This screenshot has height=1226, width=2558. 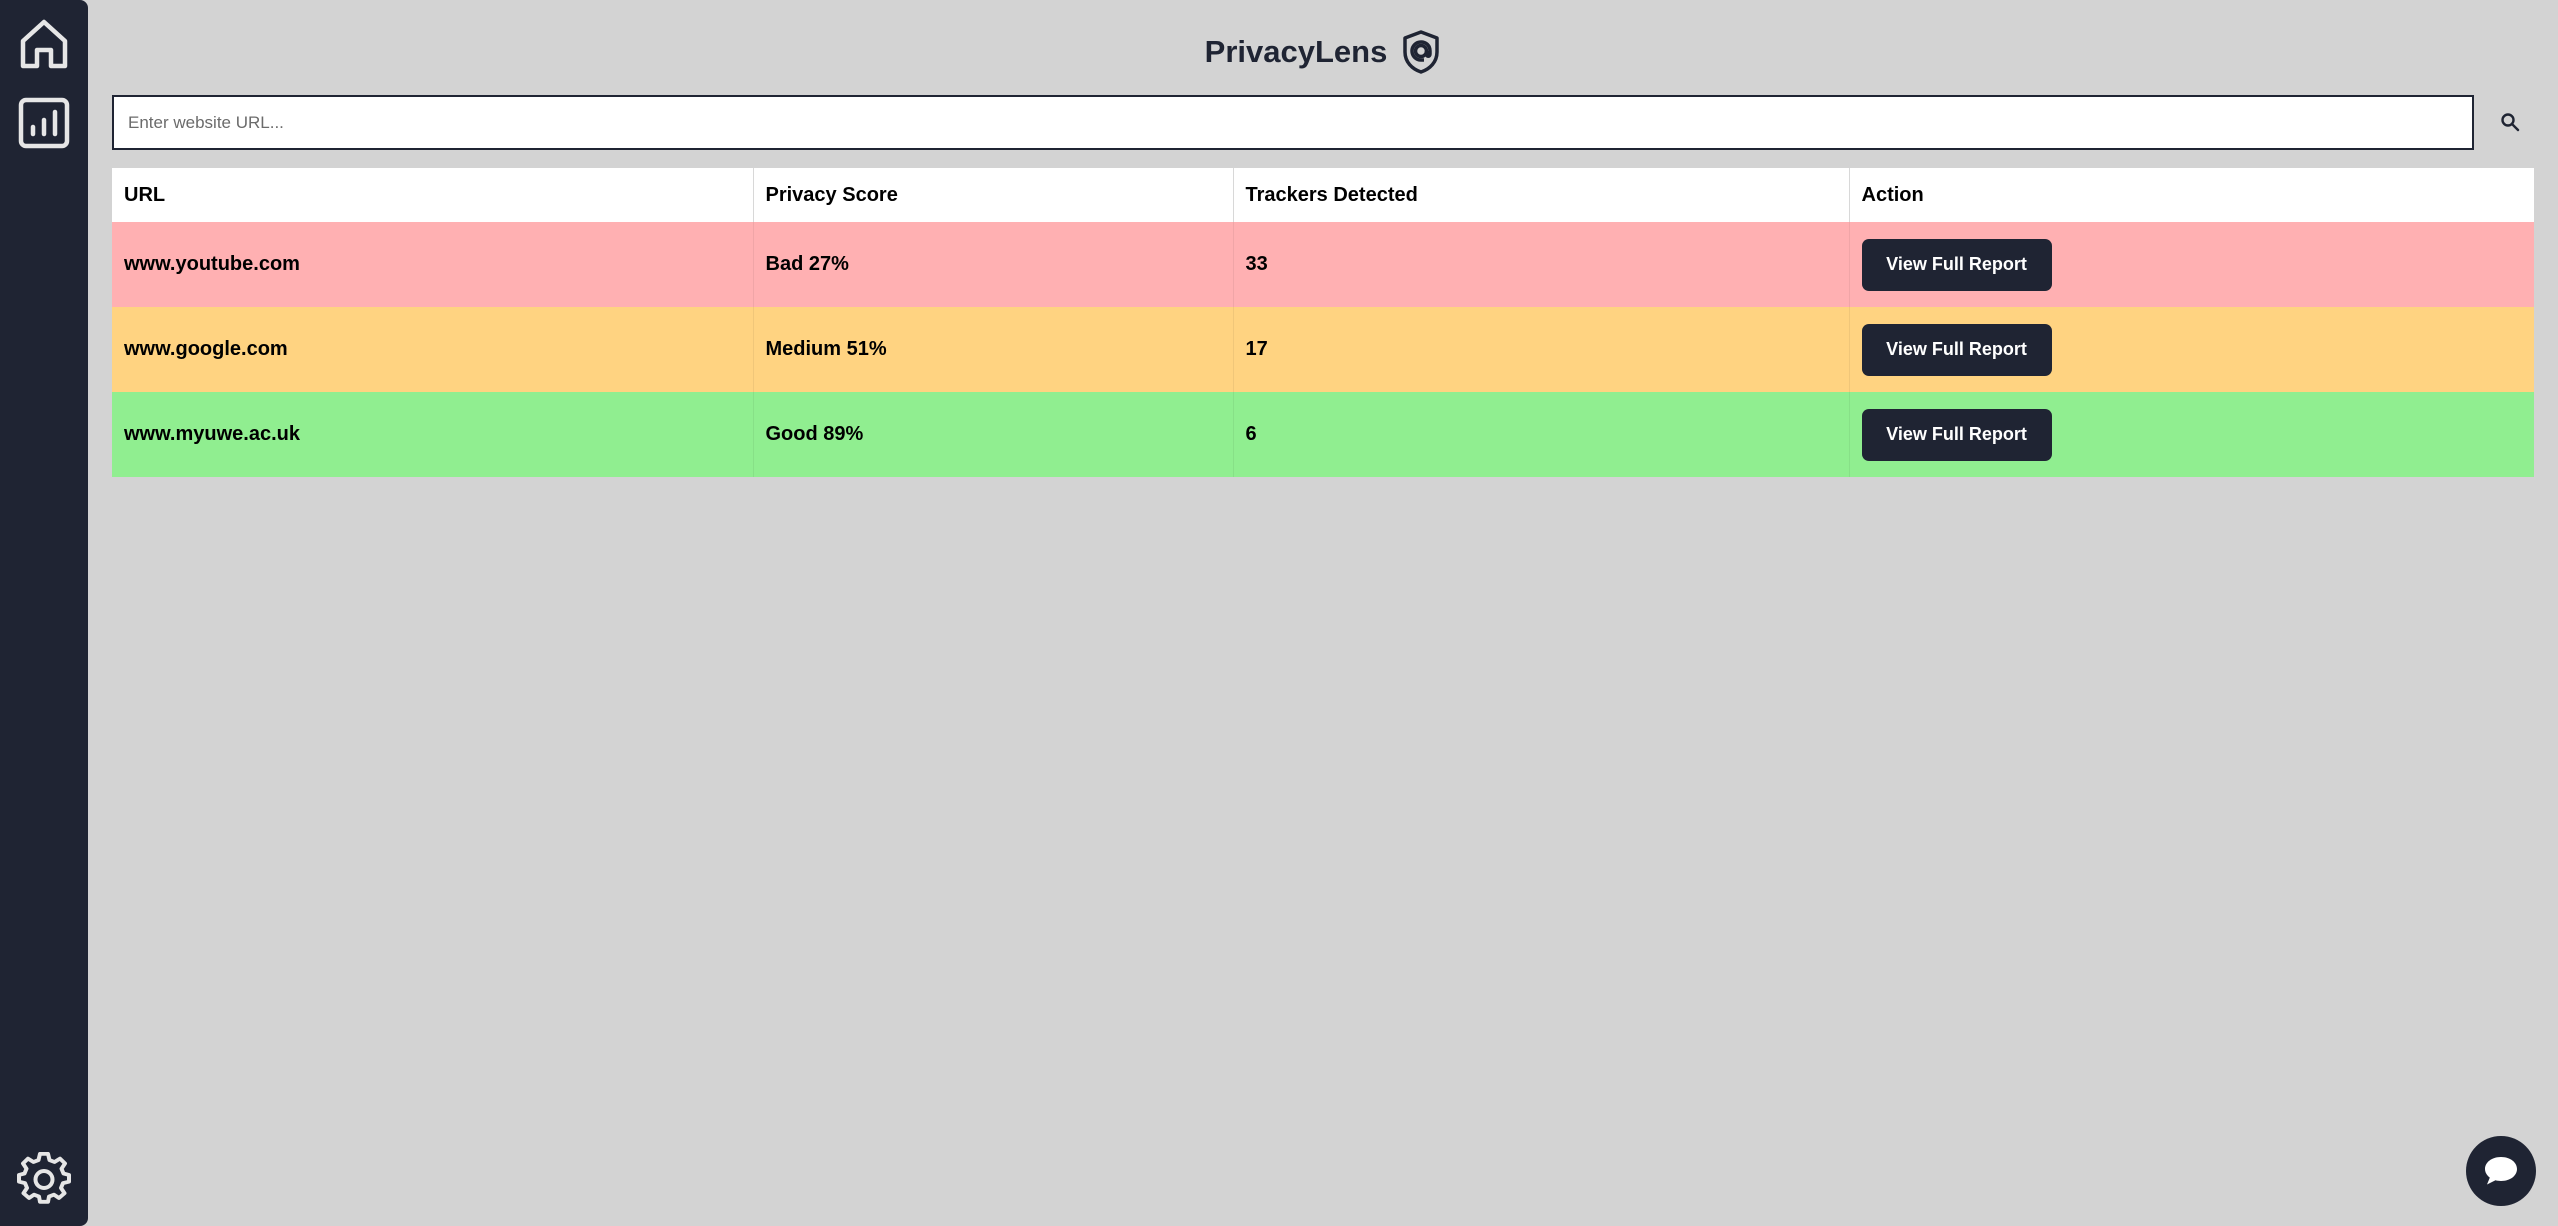 I want to click on bar-chart-icon, so click(x=44, y=123).